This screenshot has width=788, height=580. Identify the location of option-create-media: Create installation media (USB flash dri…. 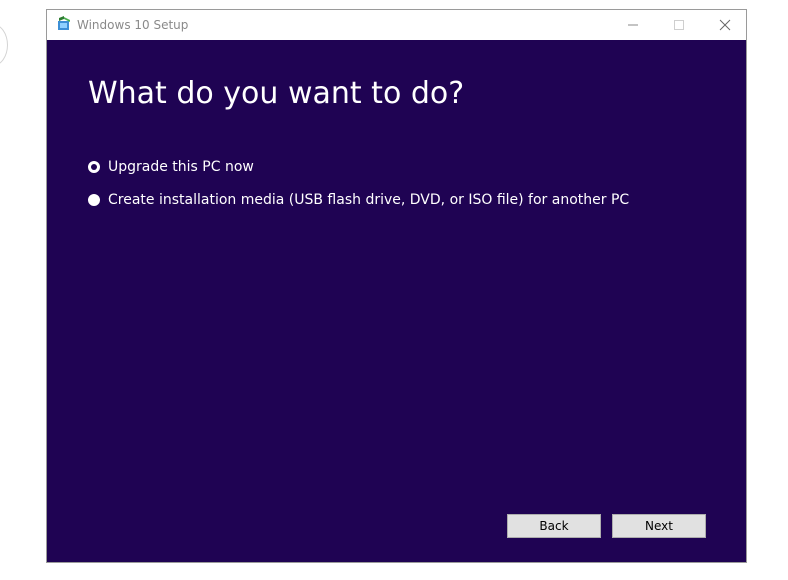
(358, 200).